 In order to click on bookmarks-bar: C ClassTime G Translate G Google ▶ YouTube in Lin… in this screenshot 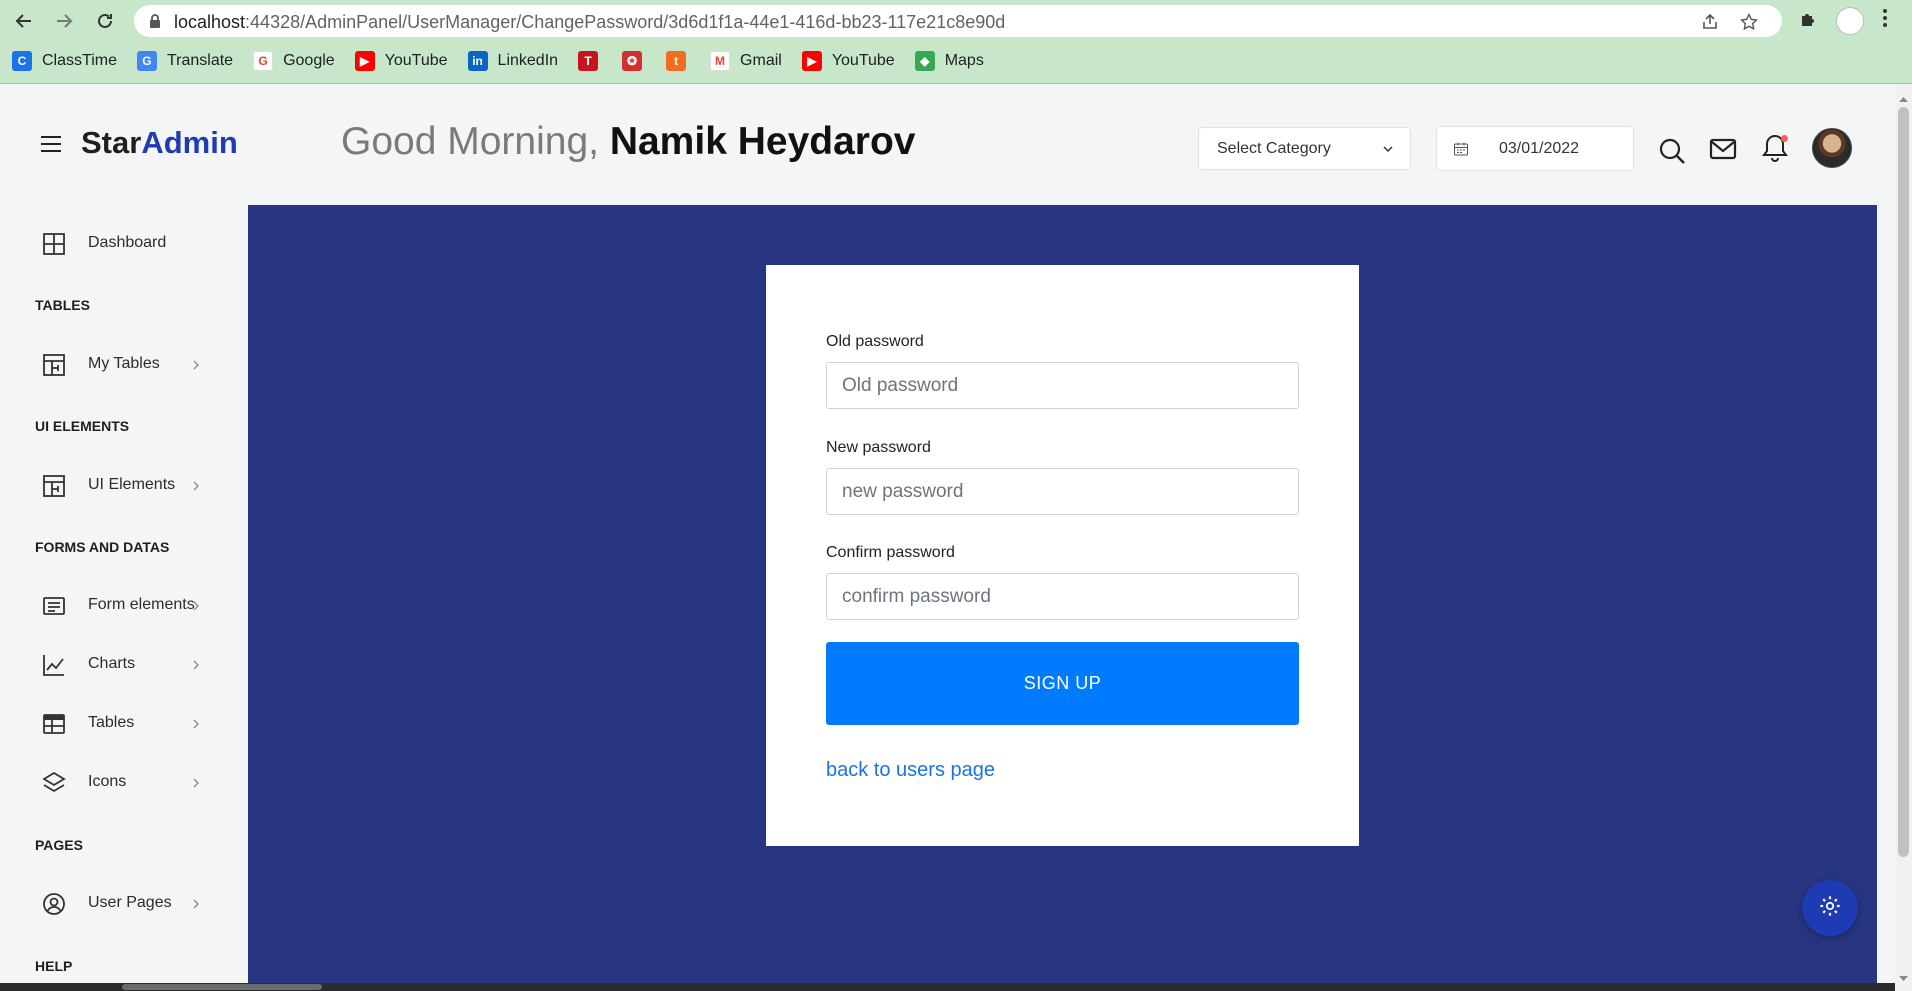, I will do `click(508, 61)`.